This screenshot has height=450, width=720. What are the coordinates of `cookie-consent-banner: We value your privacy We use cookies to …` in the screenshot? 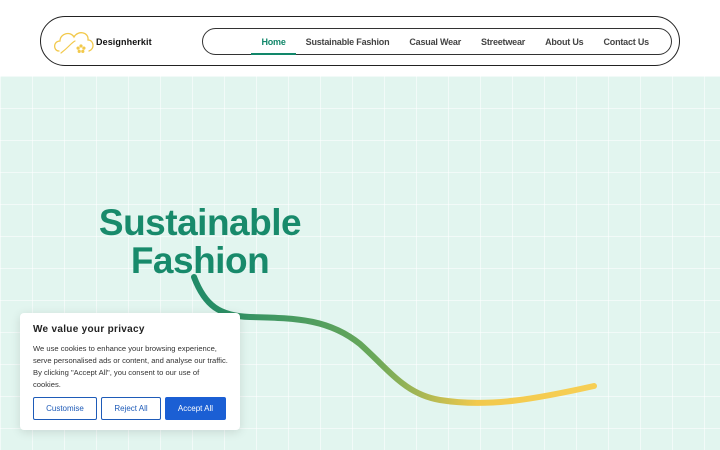 It's located at (130, 371).